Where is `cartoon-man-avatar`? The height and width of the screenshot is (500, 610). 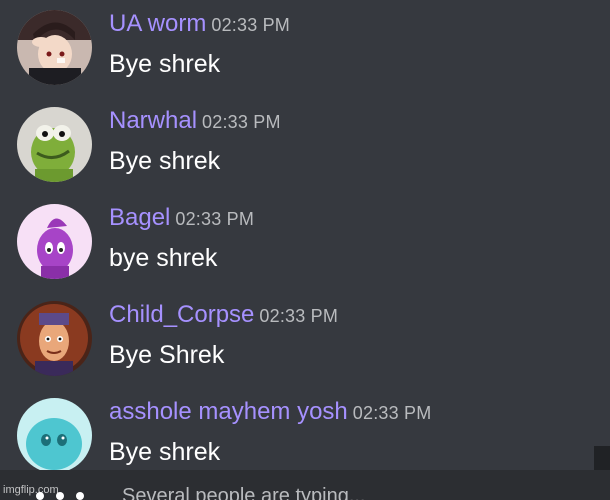 cartoon-man-avatar is located at coordinates (54, 338).